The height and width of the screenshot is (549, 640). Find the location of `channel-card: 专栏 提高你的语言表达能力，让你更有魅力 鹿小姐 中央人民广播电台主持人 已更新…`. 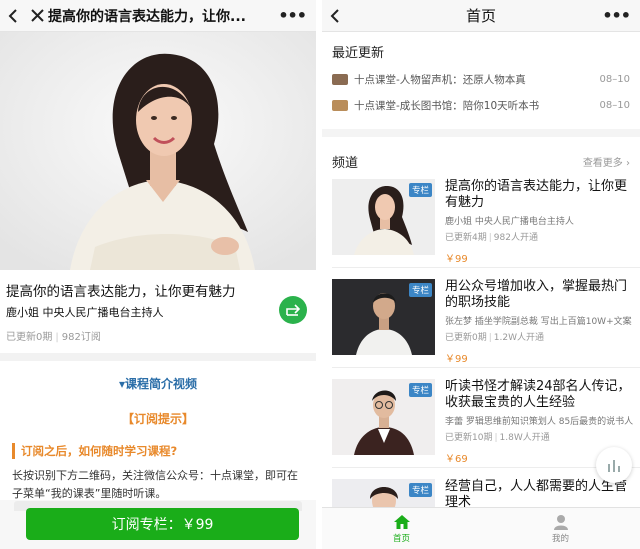

channel-card: 专栏 提高你的语言表达能力，让你更有魅力 鹿小姐 中央人民广播电台主持人 已更新… is located at coordinates (483, 222).